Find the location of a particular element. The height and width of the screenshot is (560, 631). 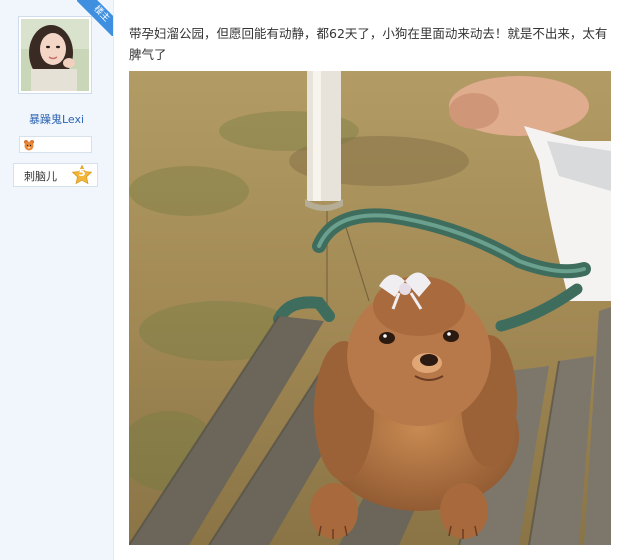

user-level-box: 刺脑儿 5 is located at coordinates (55, 175).